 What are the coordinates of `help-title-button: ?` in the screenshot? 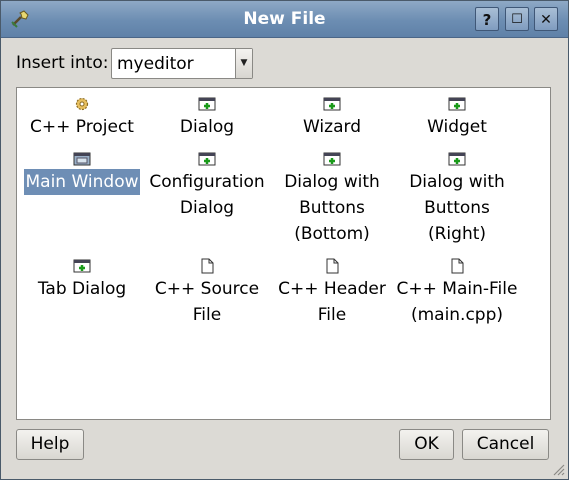 It's located at (487, 19).